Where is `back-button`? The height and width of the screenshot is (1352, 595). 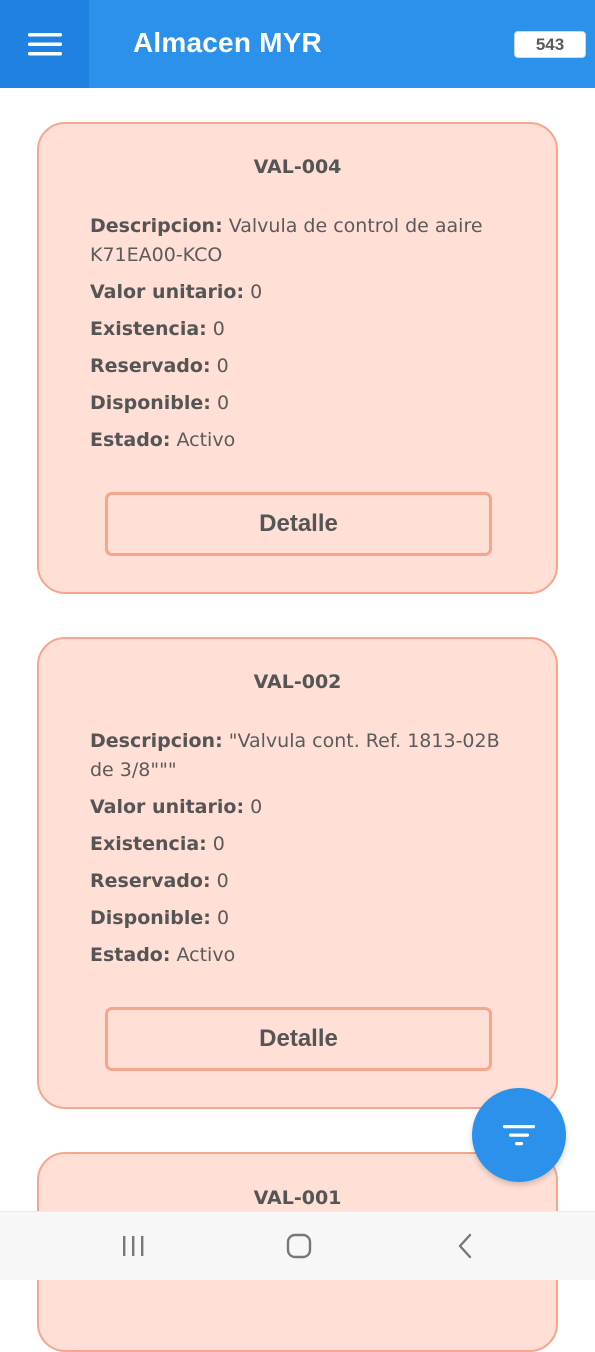
back-button is located at coordinates (466, 1246).